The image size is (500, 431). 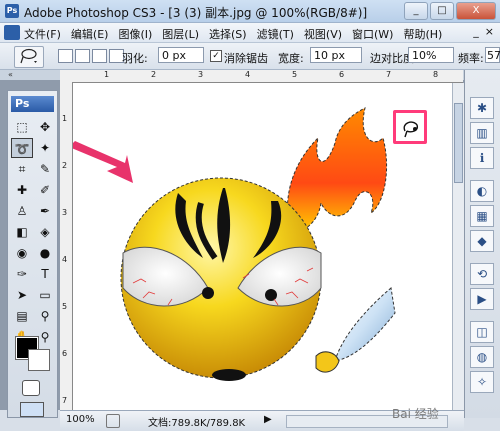 What do you see at coordinates (476, 31) in the screenshot?
I see `doc-minimize-button: _` at bounding box center [476, 31].